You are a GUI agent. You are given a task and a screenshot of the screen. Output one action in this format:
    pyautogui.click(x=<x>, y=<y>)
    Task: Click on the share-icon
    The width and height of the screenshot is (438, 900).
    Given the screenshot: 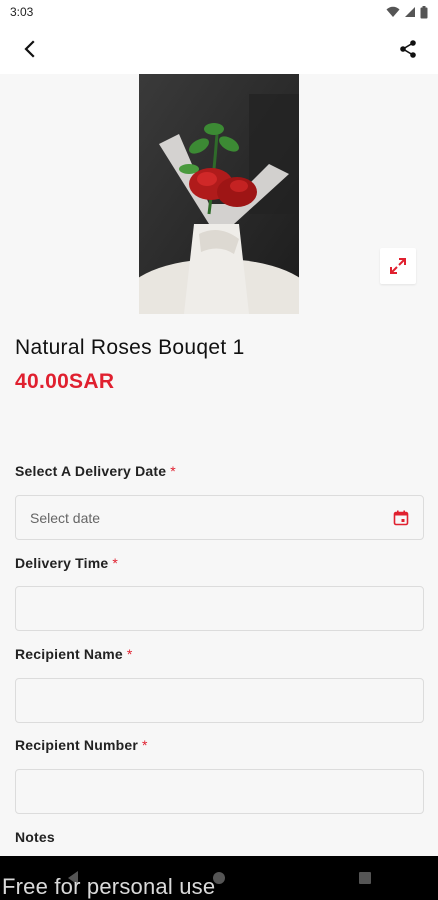 What is the action you would take?
    pyautogui.click(x=408, y=49)
    